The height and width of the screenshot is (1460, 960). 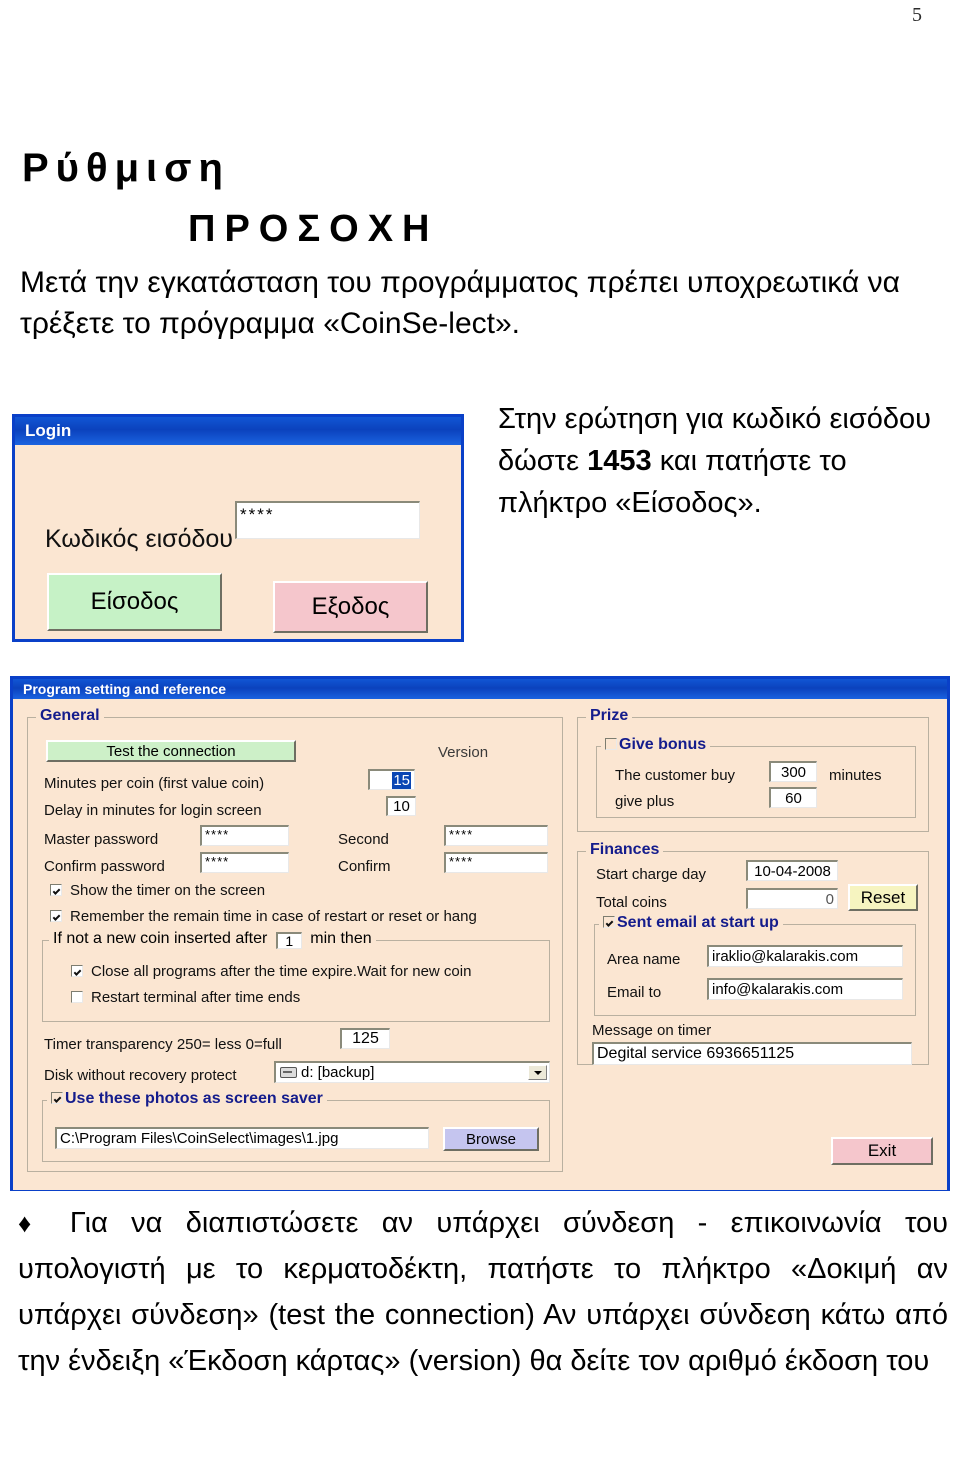 I want to click on confirm-second-input: ****, so click(x=496, y=862).